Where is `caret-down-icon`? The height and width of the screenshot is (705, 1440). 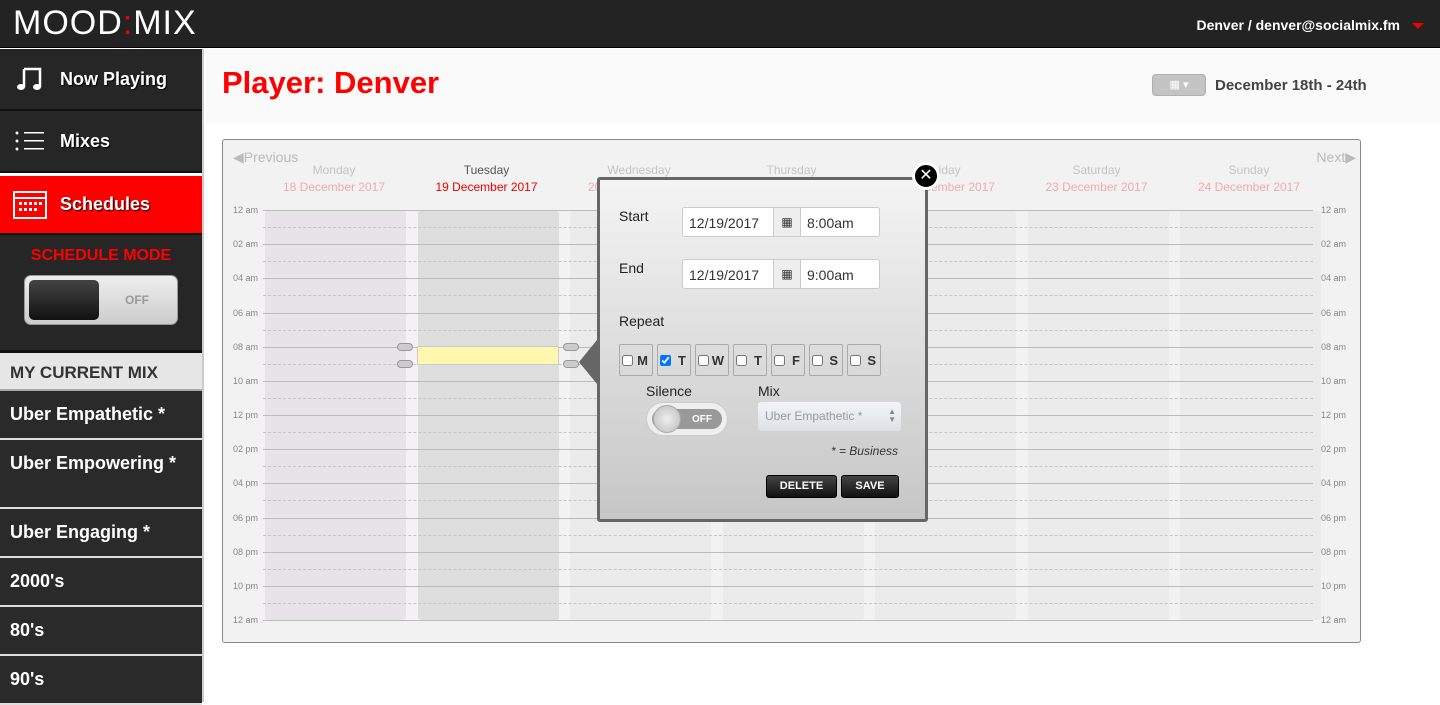 caret-down-icon is located at coordinates (1418, 26).